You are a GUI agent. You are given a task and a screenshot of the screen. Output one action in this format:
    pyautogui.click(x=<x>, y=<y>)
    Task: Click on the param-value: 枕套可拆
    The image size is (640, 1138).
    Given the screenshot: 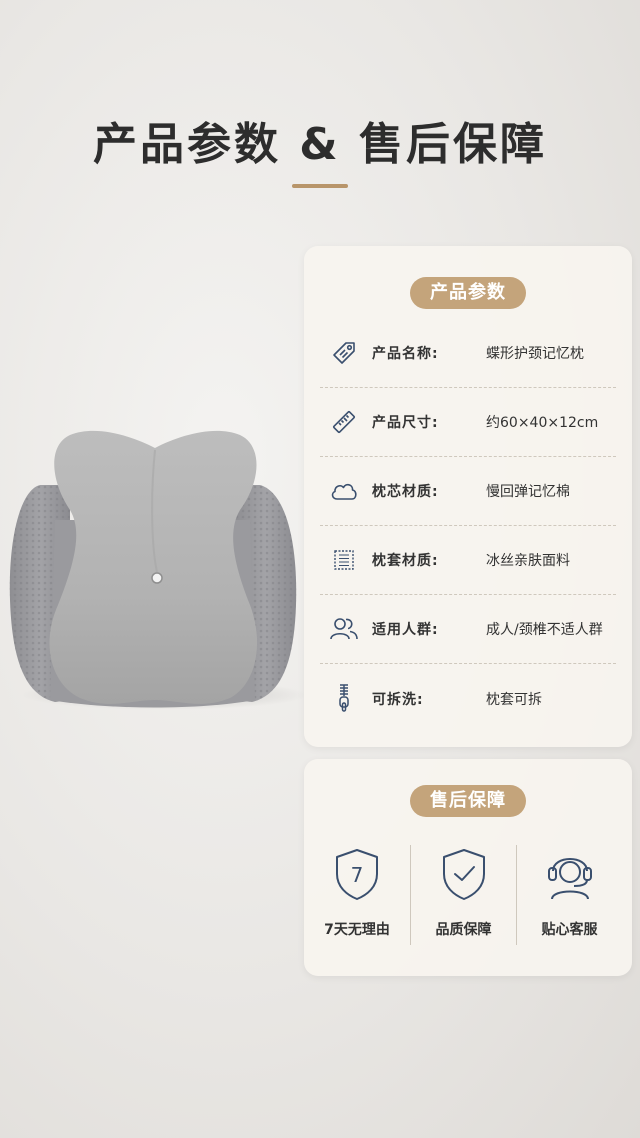 What is the action you would take?
    pyautogui.click(x=514, y=699)
    